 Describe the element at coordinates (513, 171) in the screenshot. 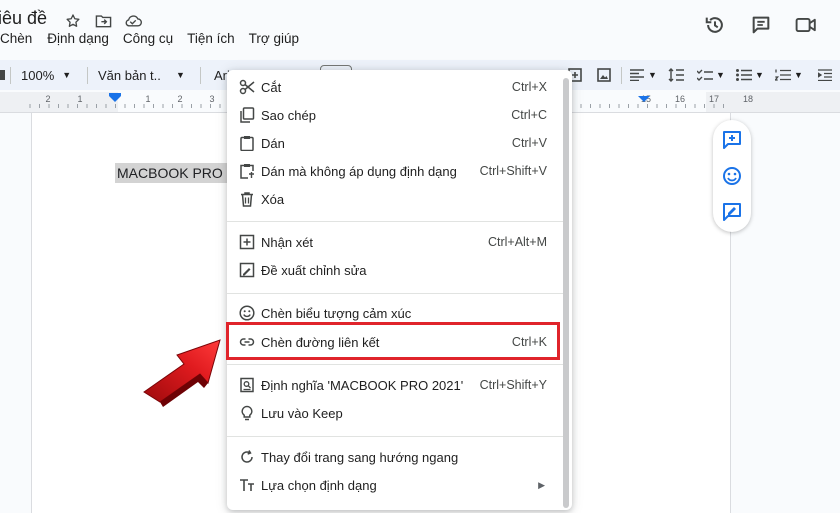

I see `menu-item-shortcut: Ctrl+Shift+V` at that location.